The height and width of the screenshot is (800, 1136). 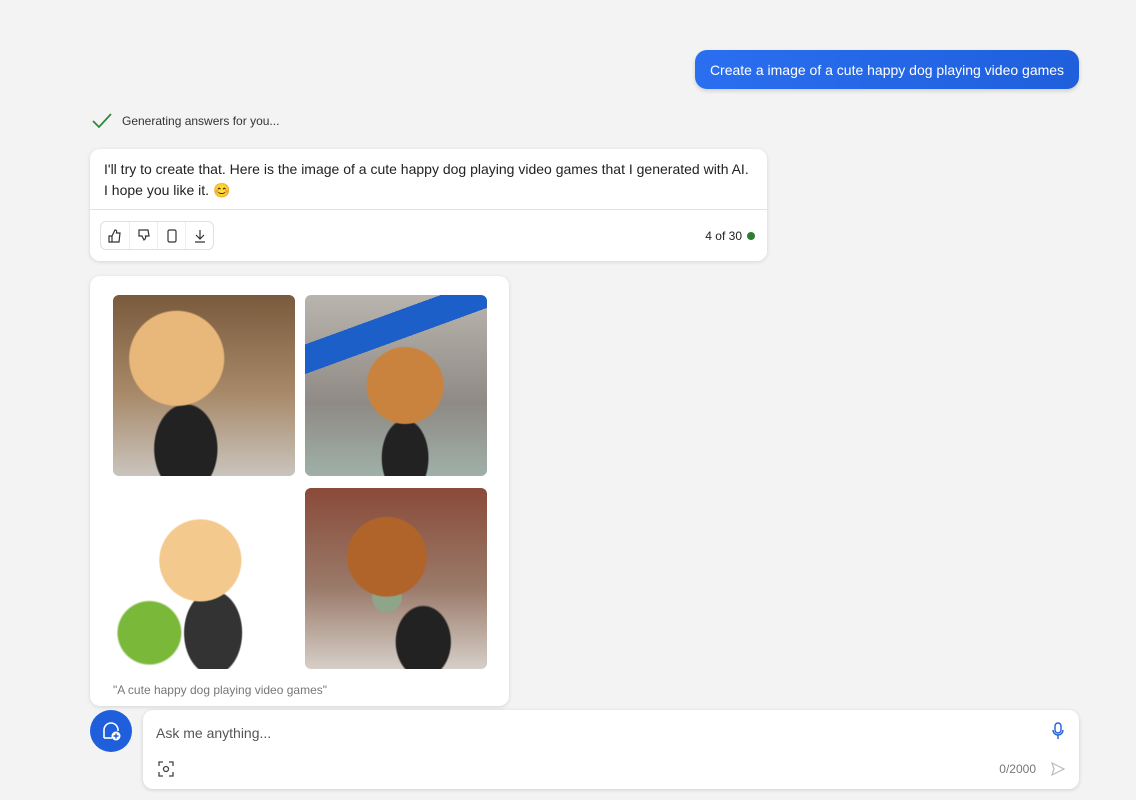 I want to click on dog-cartoon, so click(x=204, y=578).